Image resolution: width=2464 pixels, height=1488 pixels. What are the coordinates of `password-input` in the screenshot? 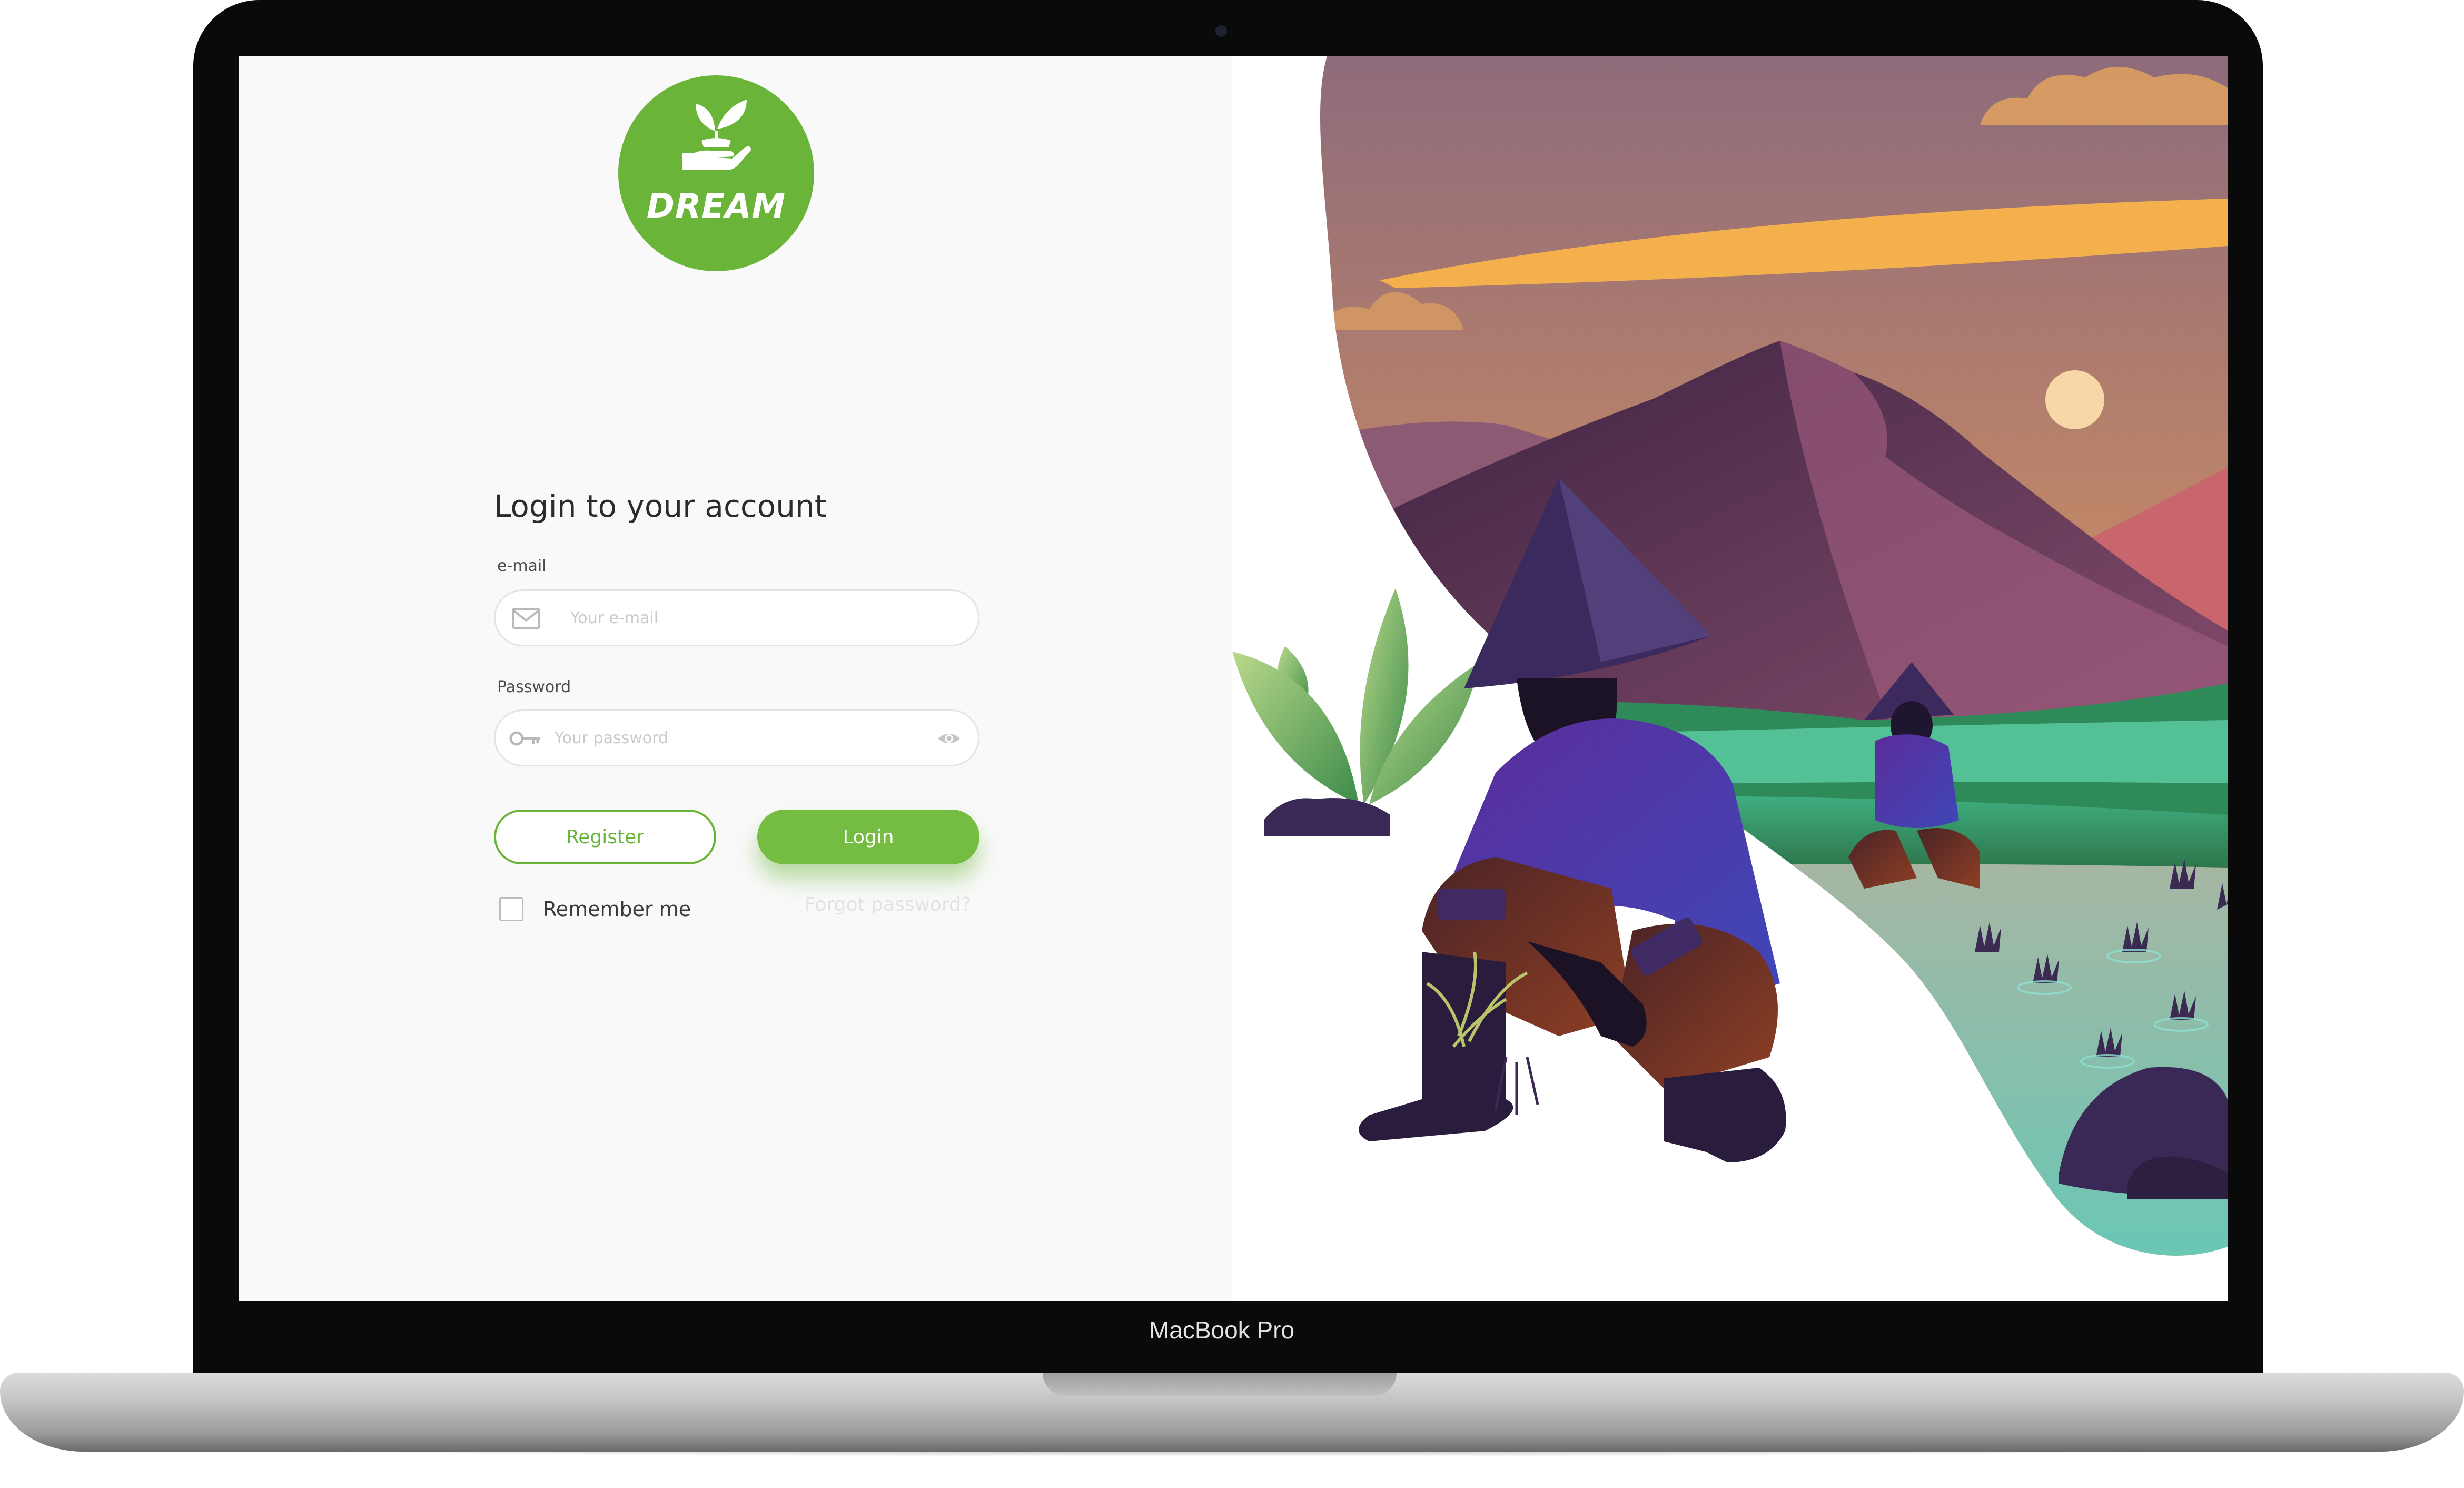 It's located at (738, 738).